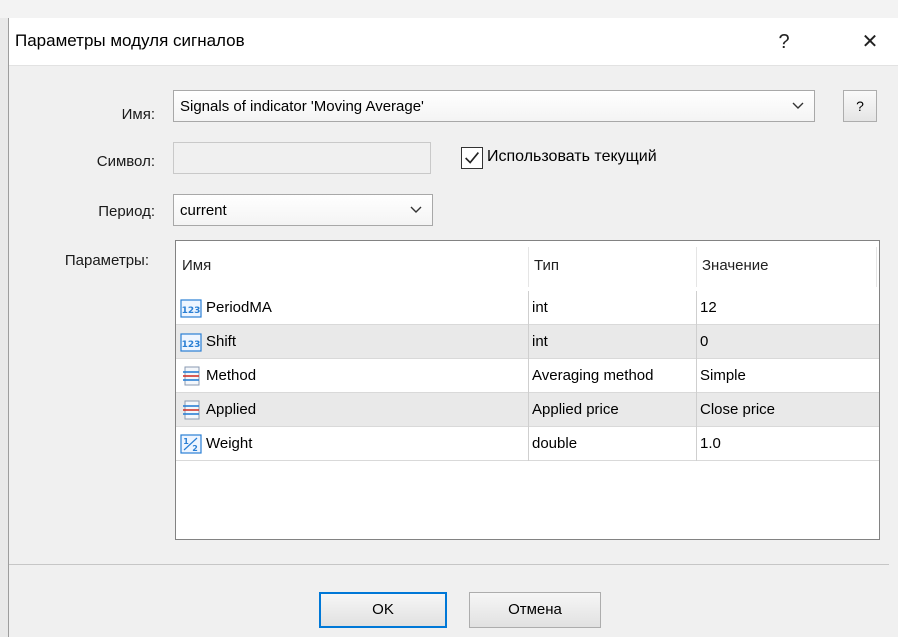  I want to click on period-dropdown: current, so click(303, 210).